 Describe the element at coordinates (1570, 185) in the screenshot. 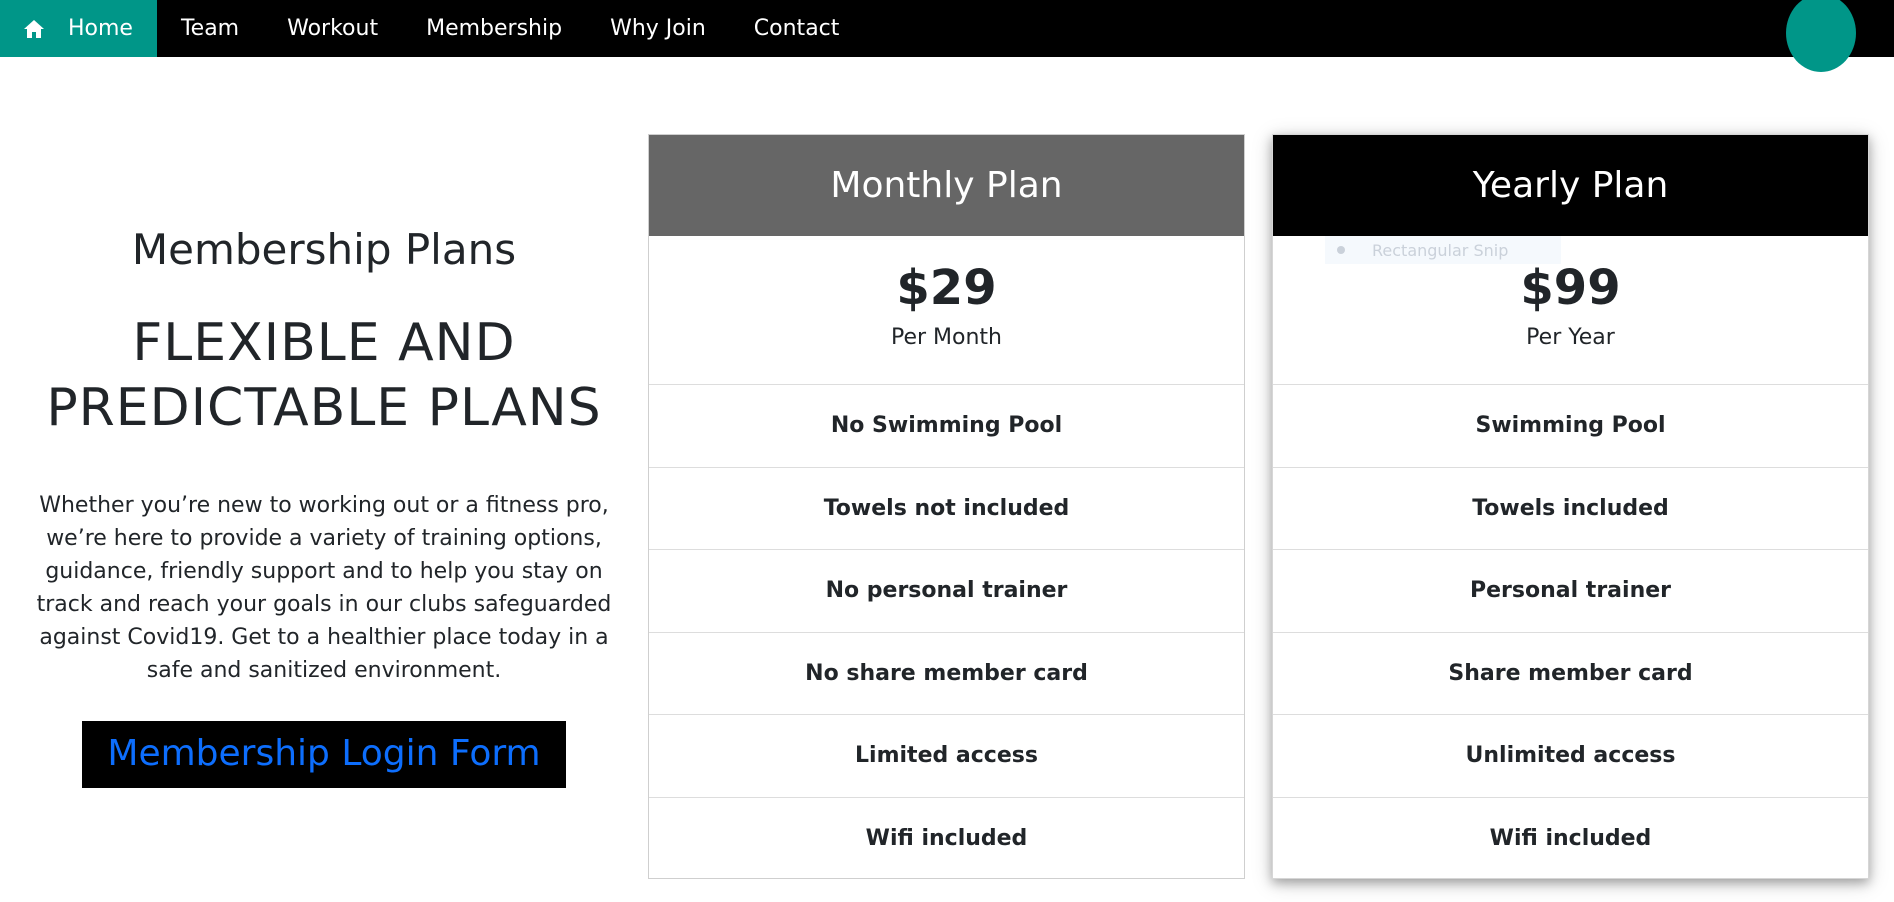

I see `yearly-plan-header: Yearly Plan` at that location.